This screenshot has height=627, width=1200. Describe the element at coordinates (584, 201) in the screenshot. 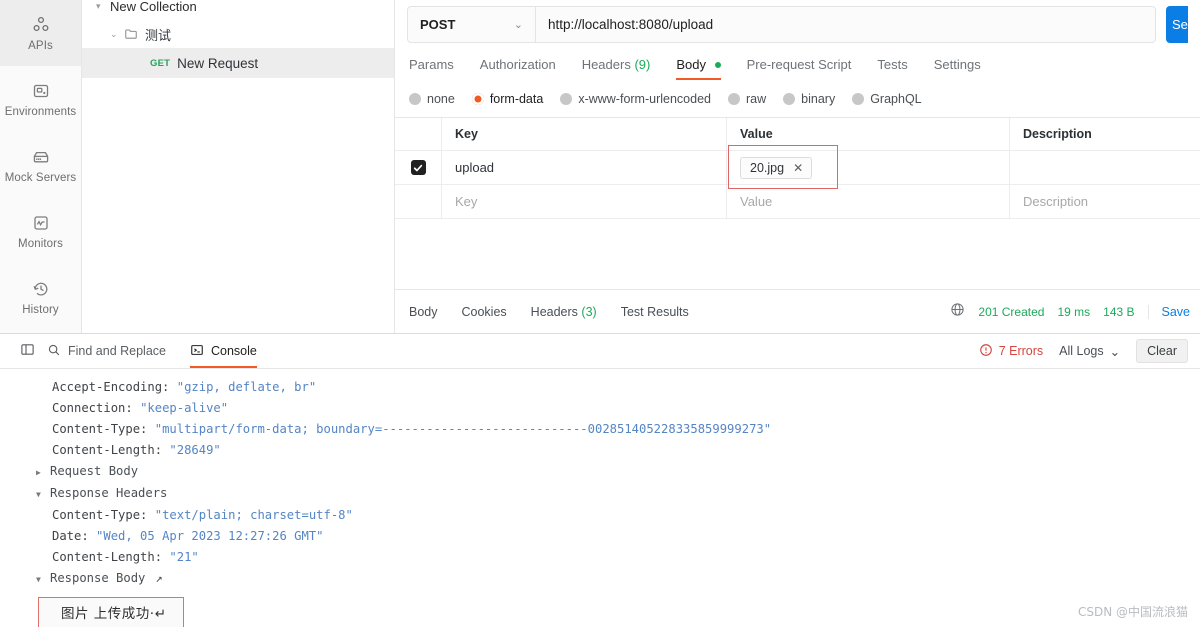

I see `placeholder-key-cell: Key` at that location.